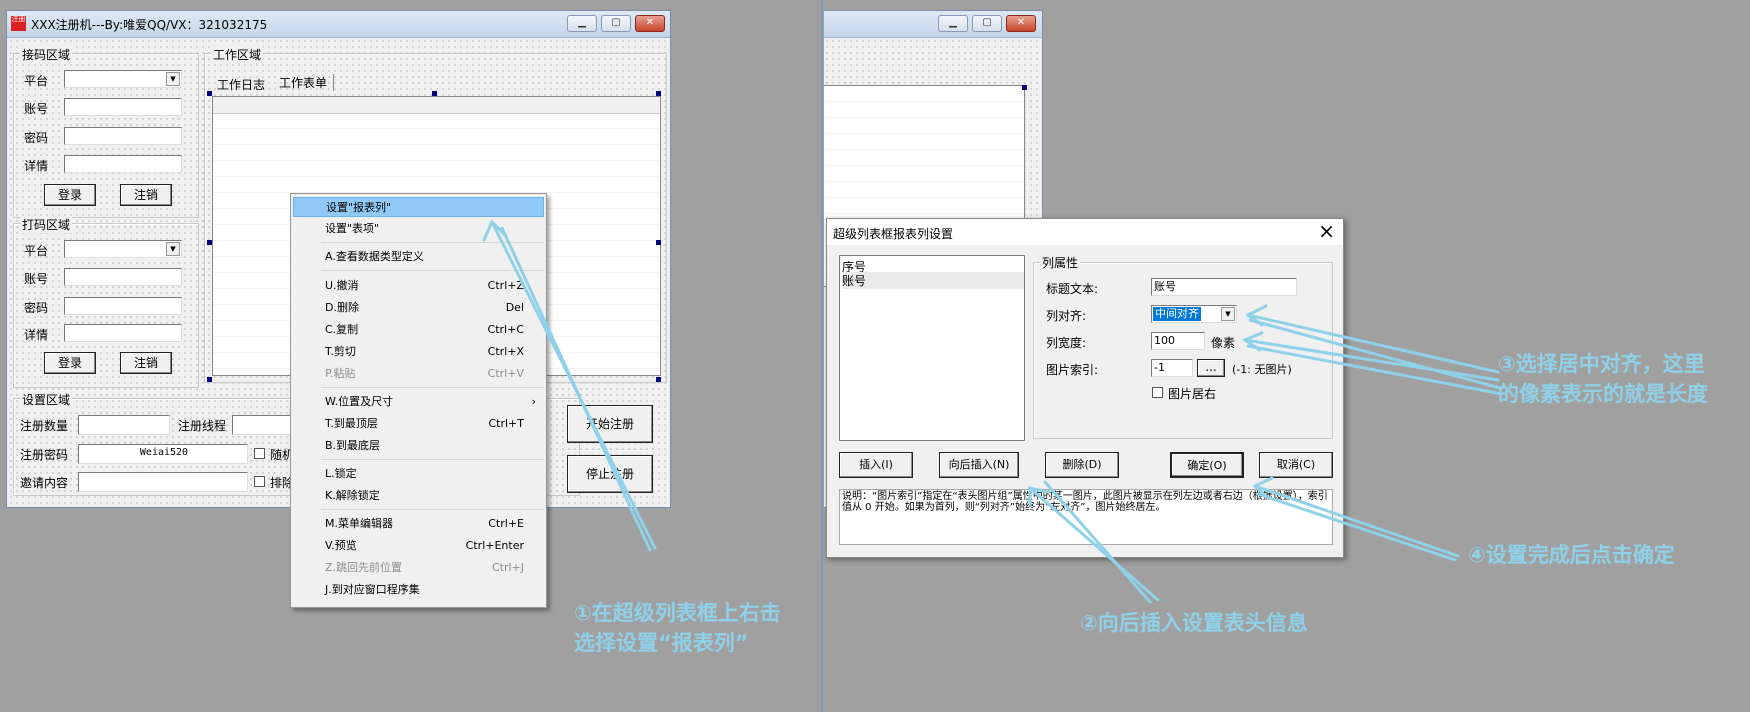 Image resolution: width=1750 pixels, height=712 pixels. Describe the element at coordinates (1371, 360) in the screenshot. I see `annotation-arrow-3b` at that location.